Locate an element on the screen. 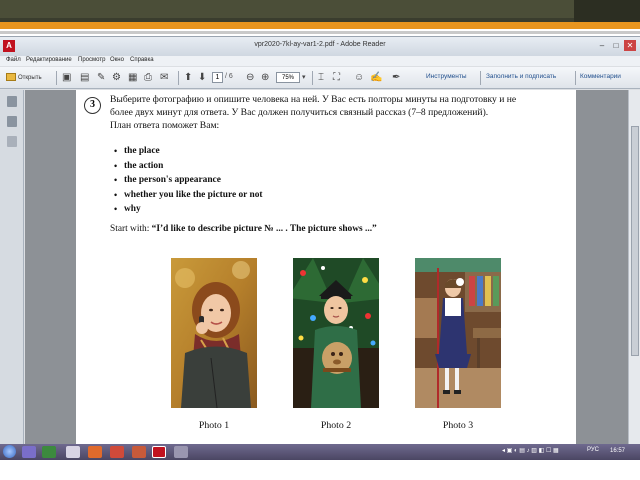 This screenshot has width=640, height=480. slide-bottom-margin is located at coordinates (320, 470).